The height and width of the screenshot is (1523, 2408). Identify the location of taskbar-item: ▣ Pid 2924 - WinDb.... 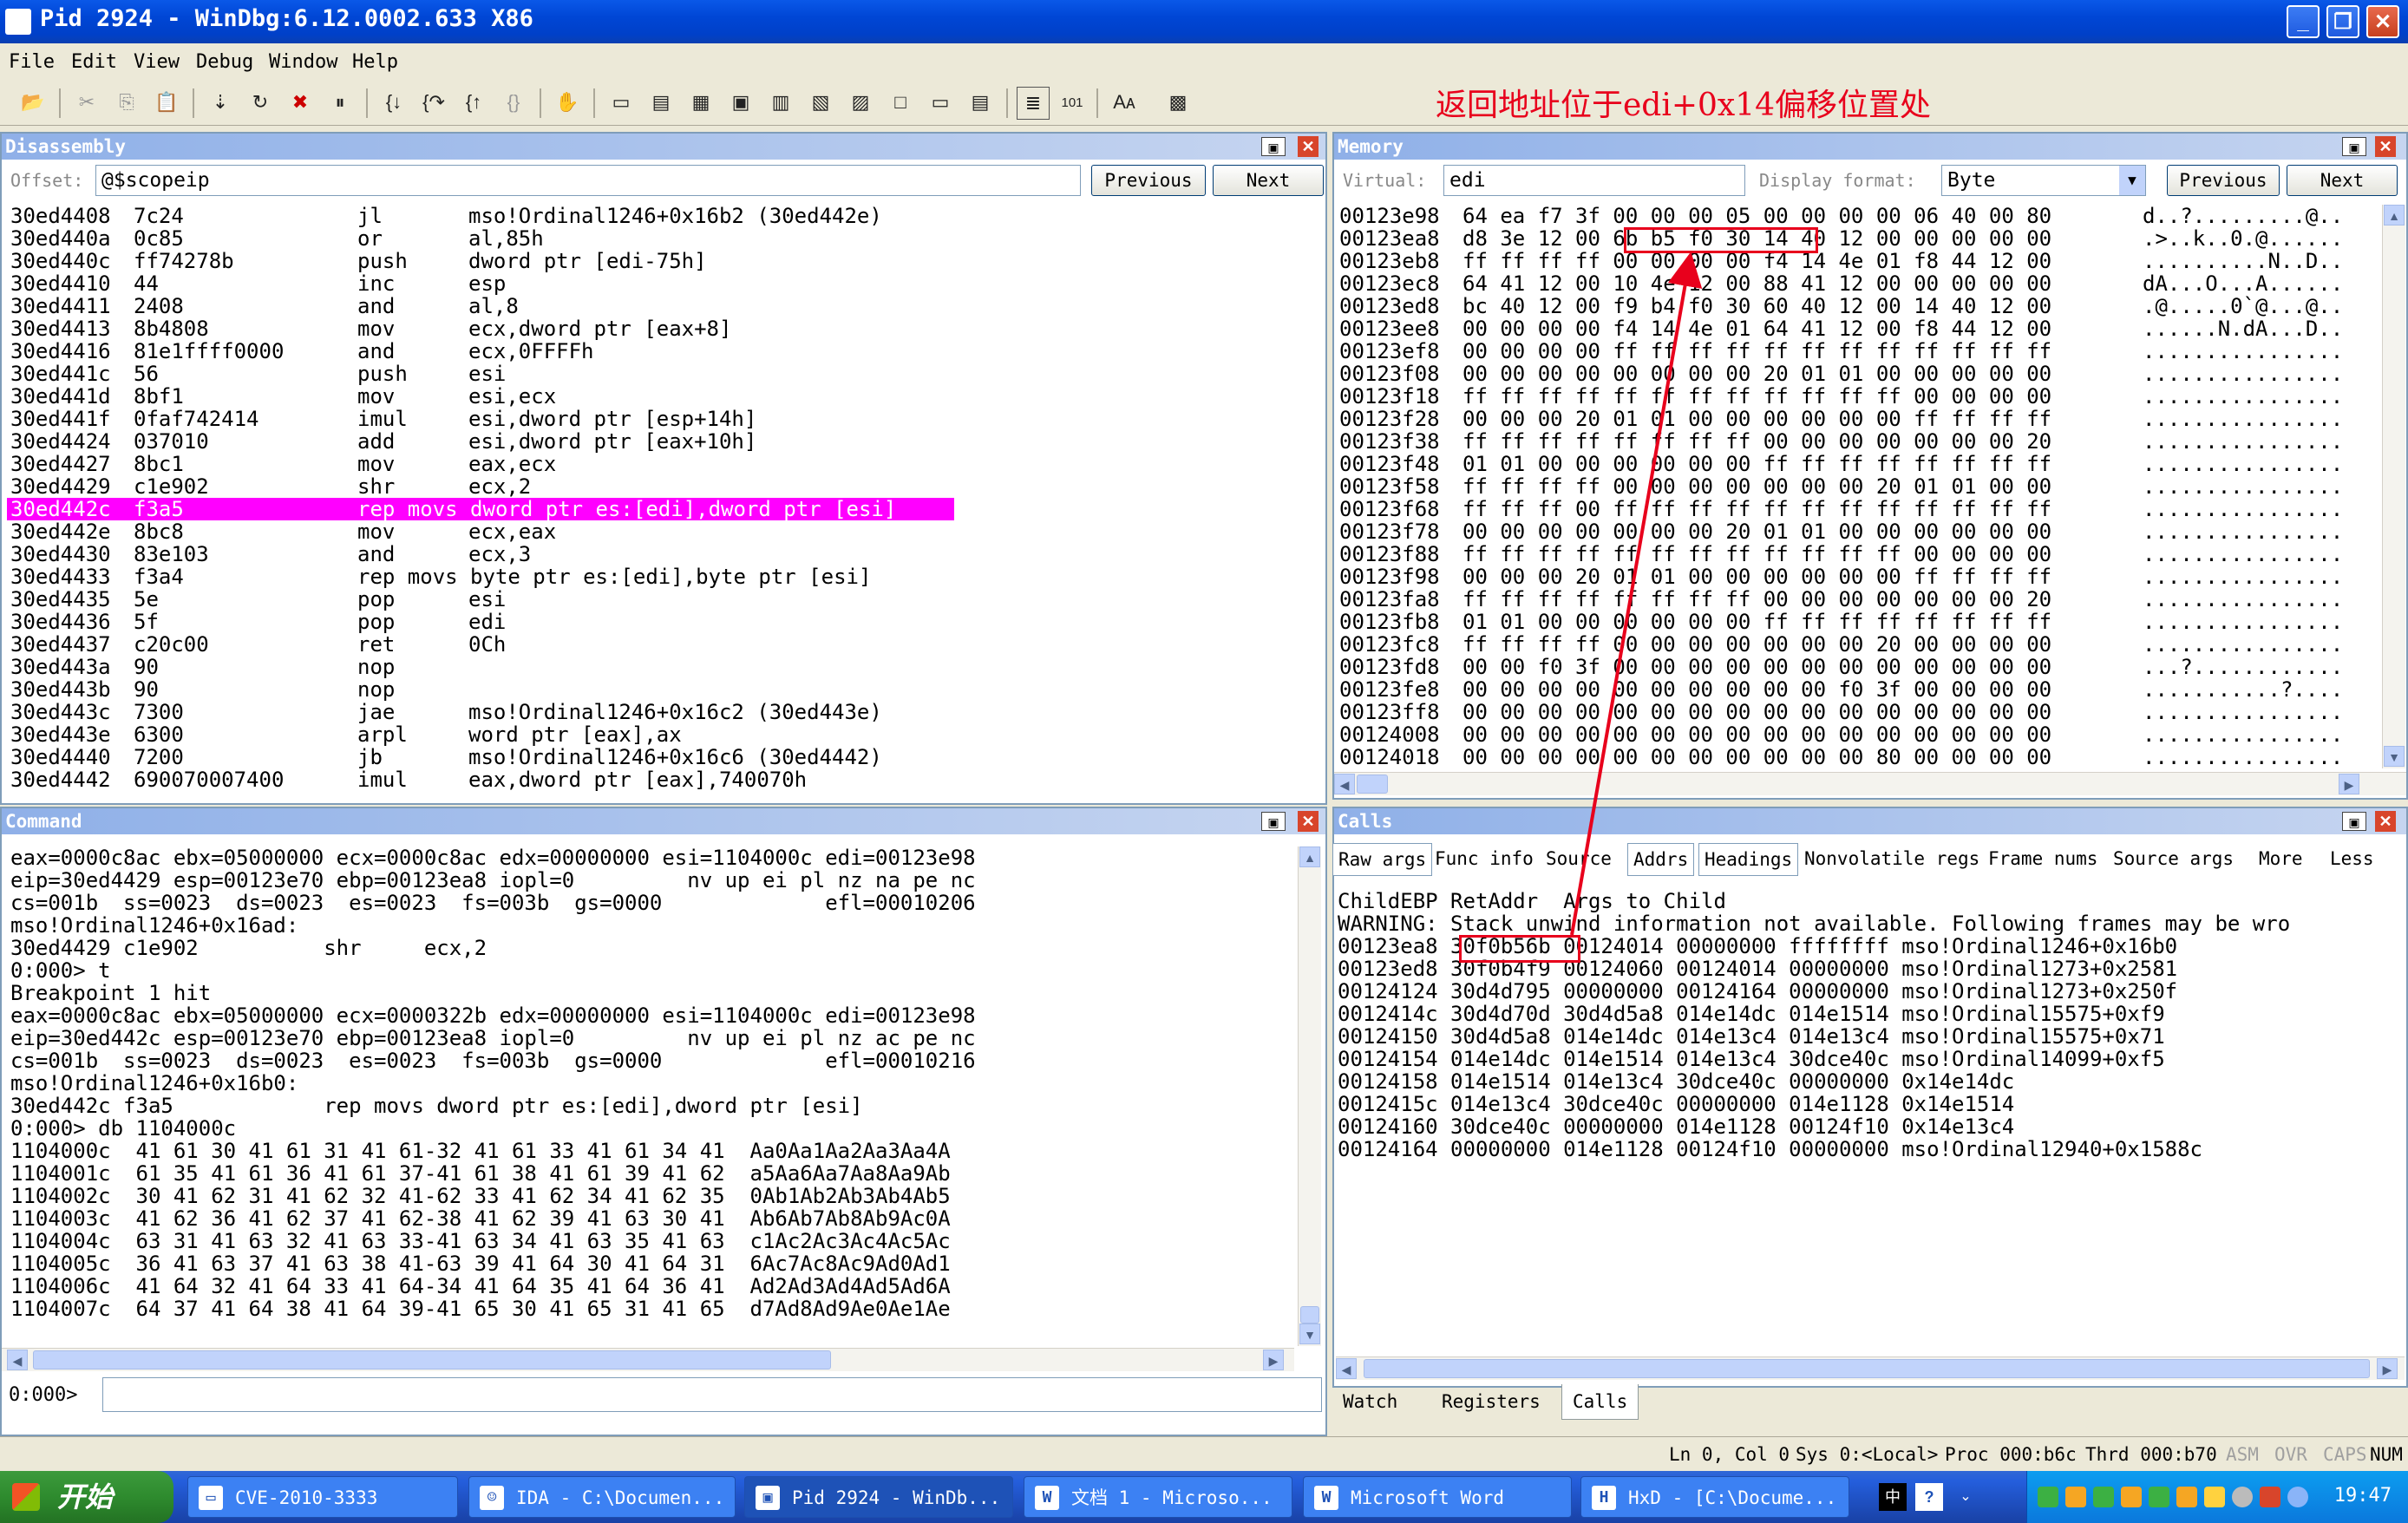
(878, 1497).